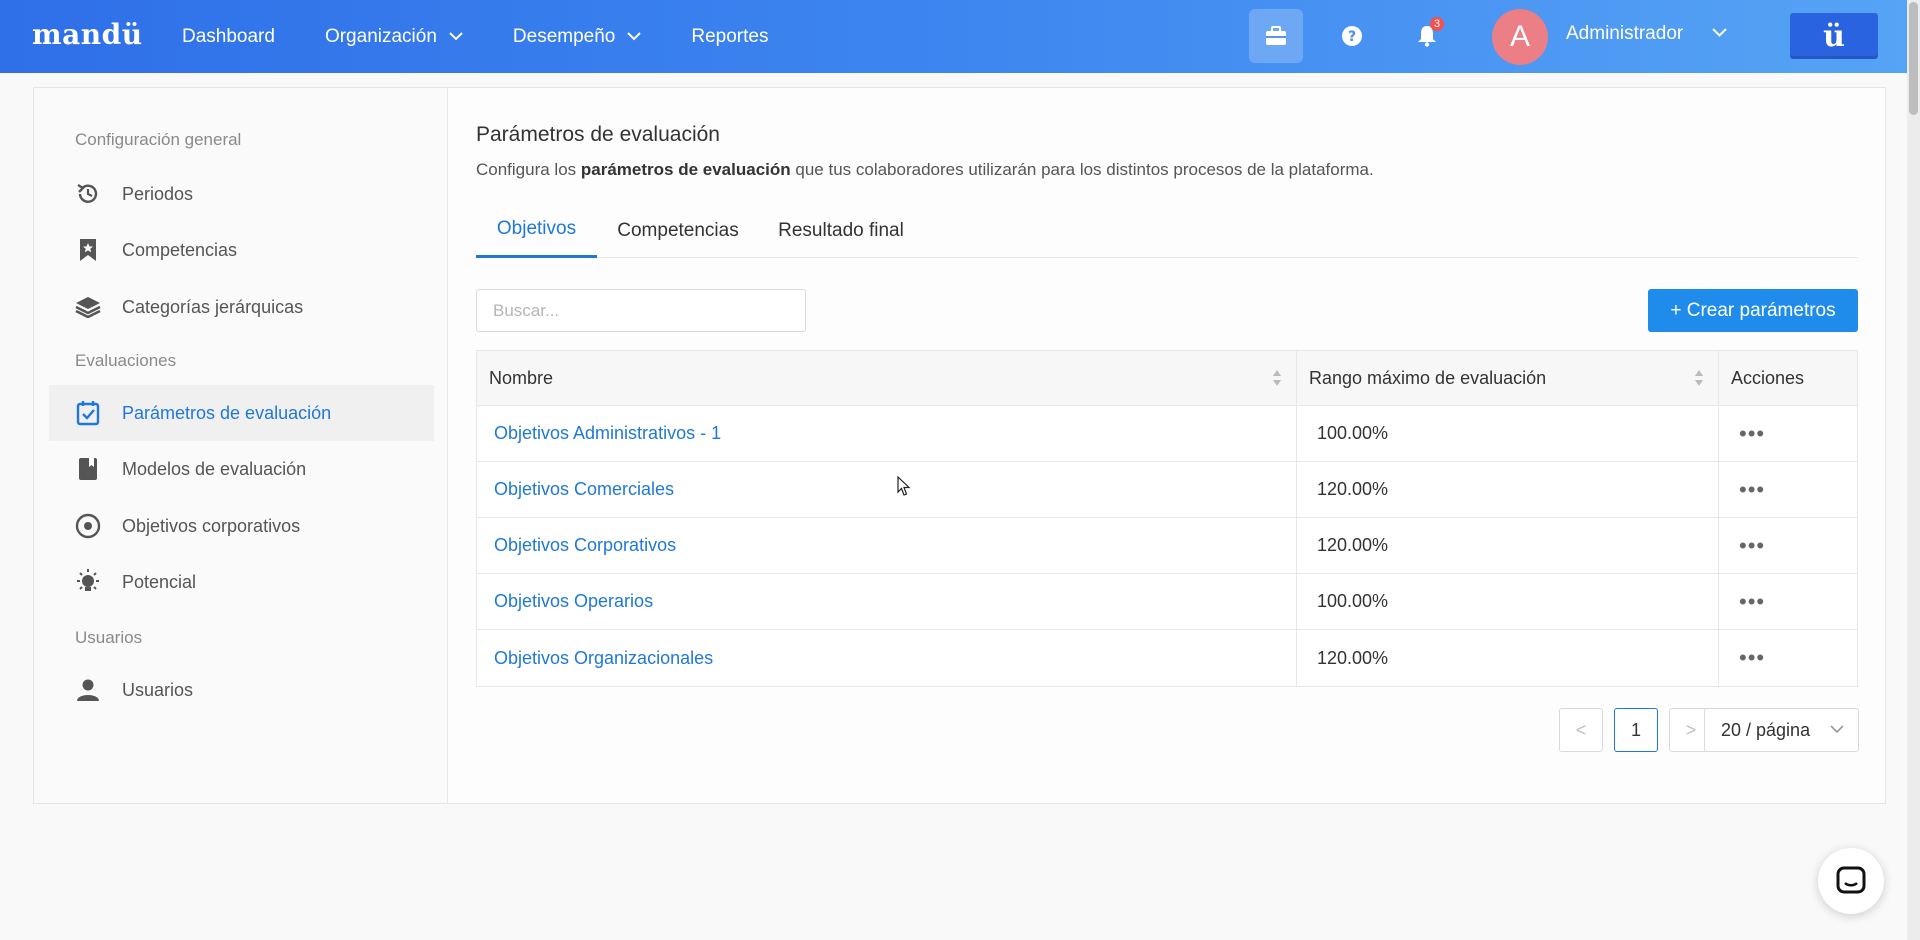 The image size is (1920, 940). I want to click on page-1-button: 1, so click(1636, 730).